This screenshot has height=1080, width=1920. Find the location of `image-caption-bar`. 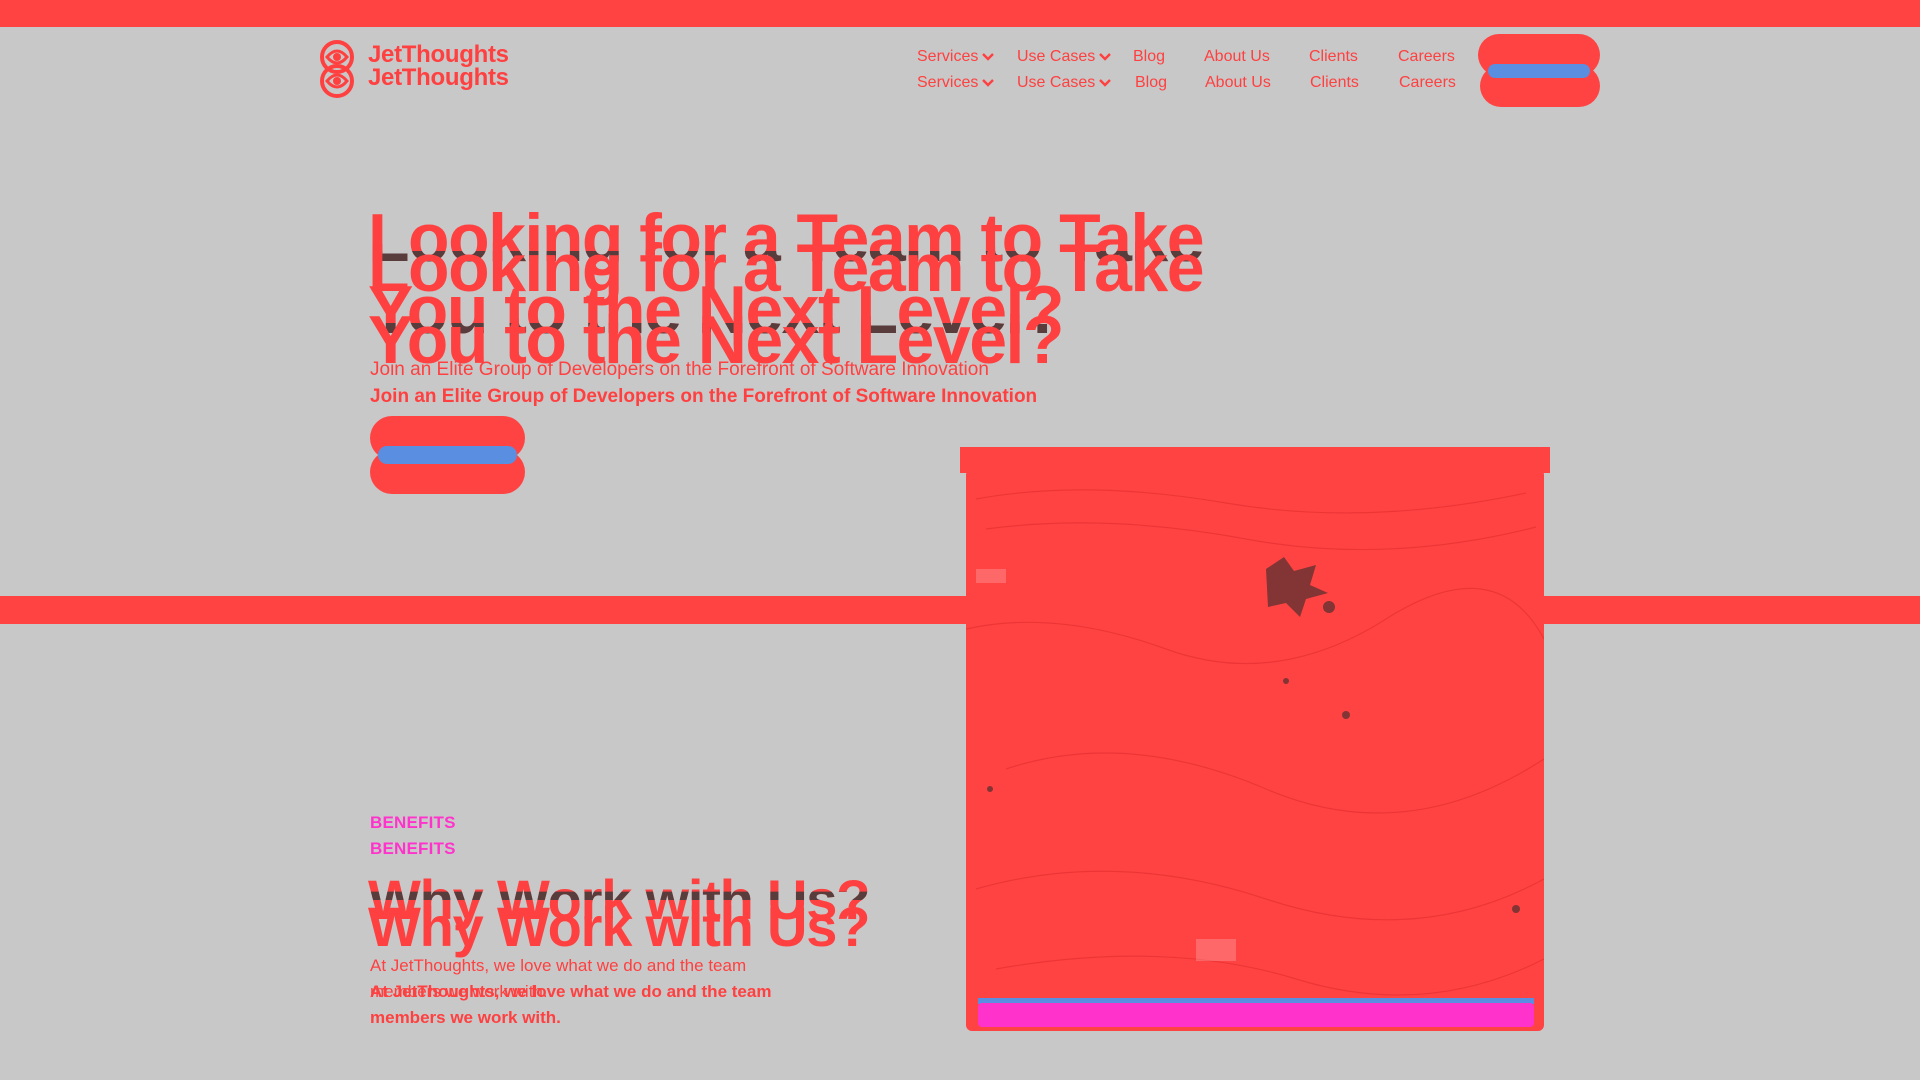

image-caption-bar is located at coordinates (1256, 1015).